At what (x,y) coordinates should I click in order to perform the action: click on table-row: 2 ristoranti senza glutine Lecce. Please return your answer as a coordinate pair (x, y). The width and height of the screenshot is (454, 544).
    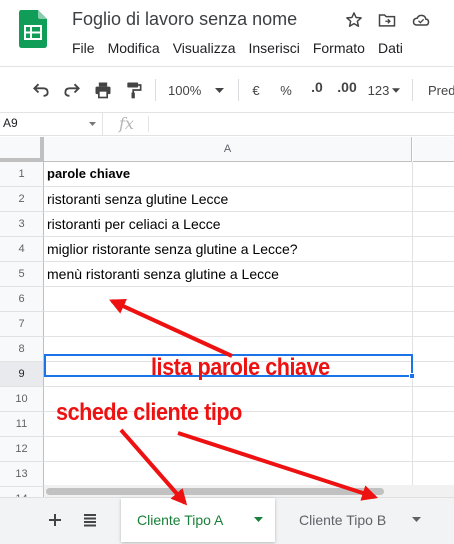
    Looking at the image, I should click on (227, 199).